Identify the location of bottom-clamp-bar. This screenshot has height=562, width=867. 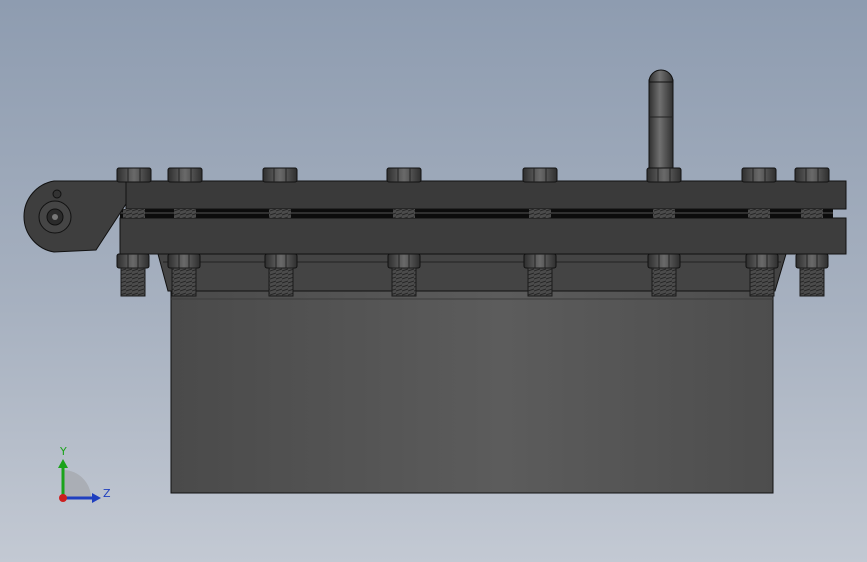
(483, 236).